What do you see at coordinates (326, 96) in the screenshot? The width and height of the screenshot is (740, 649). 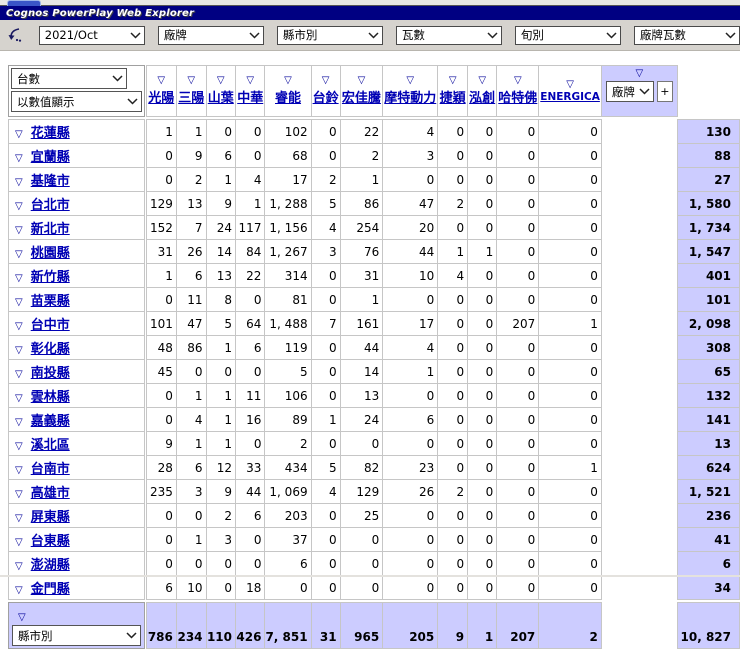 I see `column-header-link: 台鈴` at bounding box center [326, 96].